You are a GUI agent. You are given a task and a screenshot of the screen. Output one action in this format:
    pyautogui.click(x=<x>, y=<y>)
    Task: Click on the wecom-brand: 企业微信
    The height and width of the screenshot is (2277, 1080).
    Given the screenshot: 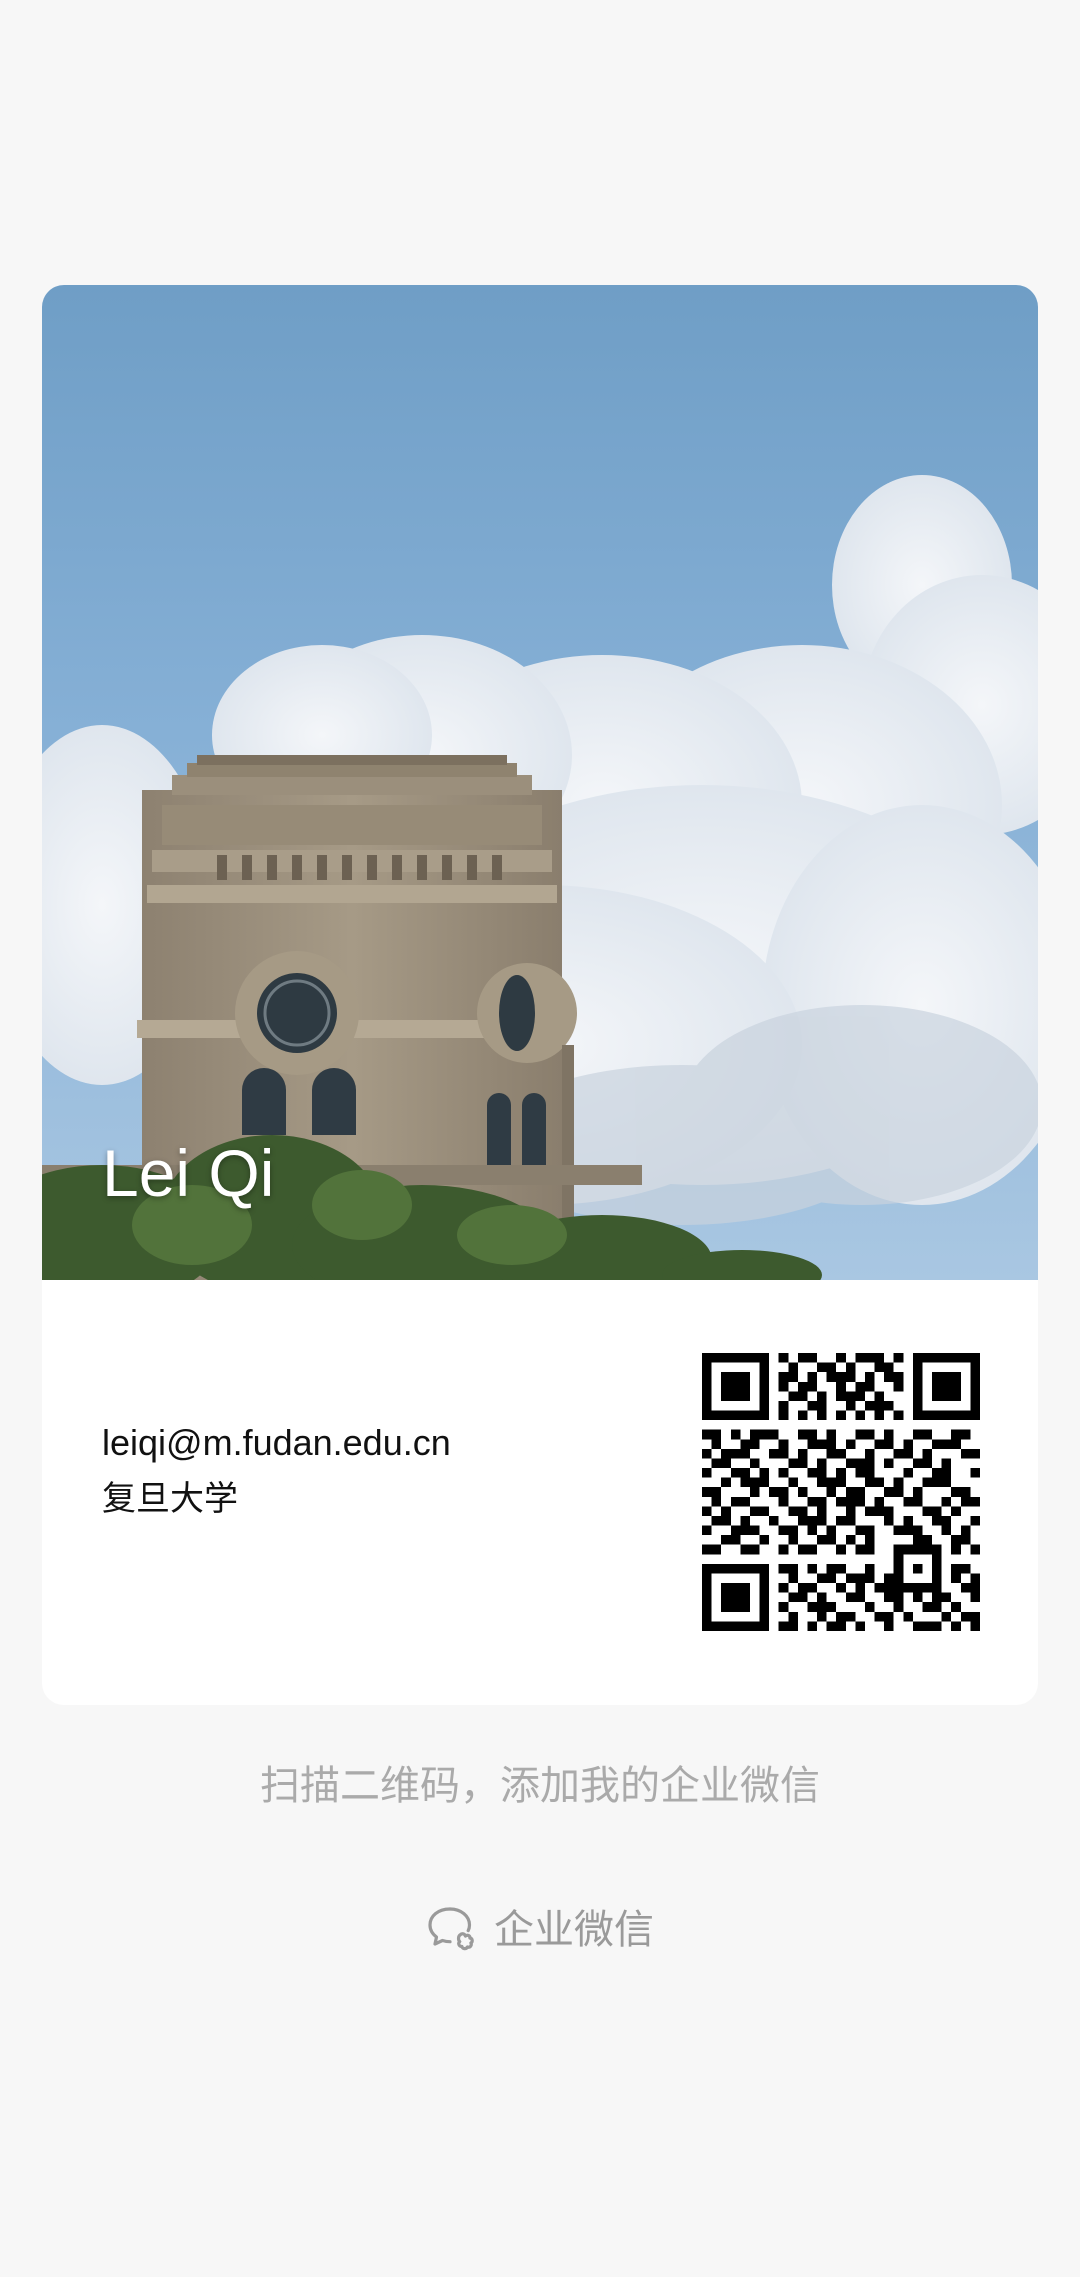 What is the action you would take?
    pyautogui.click(x=540, y=1930)
    